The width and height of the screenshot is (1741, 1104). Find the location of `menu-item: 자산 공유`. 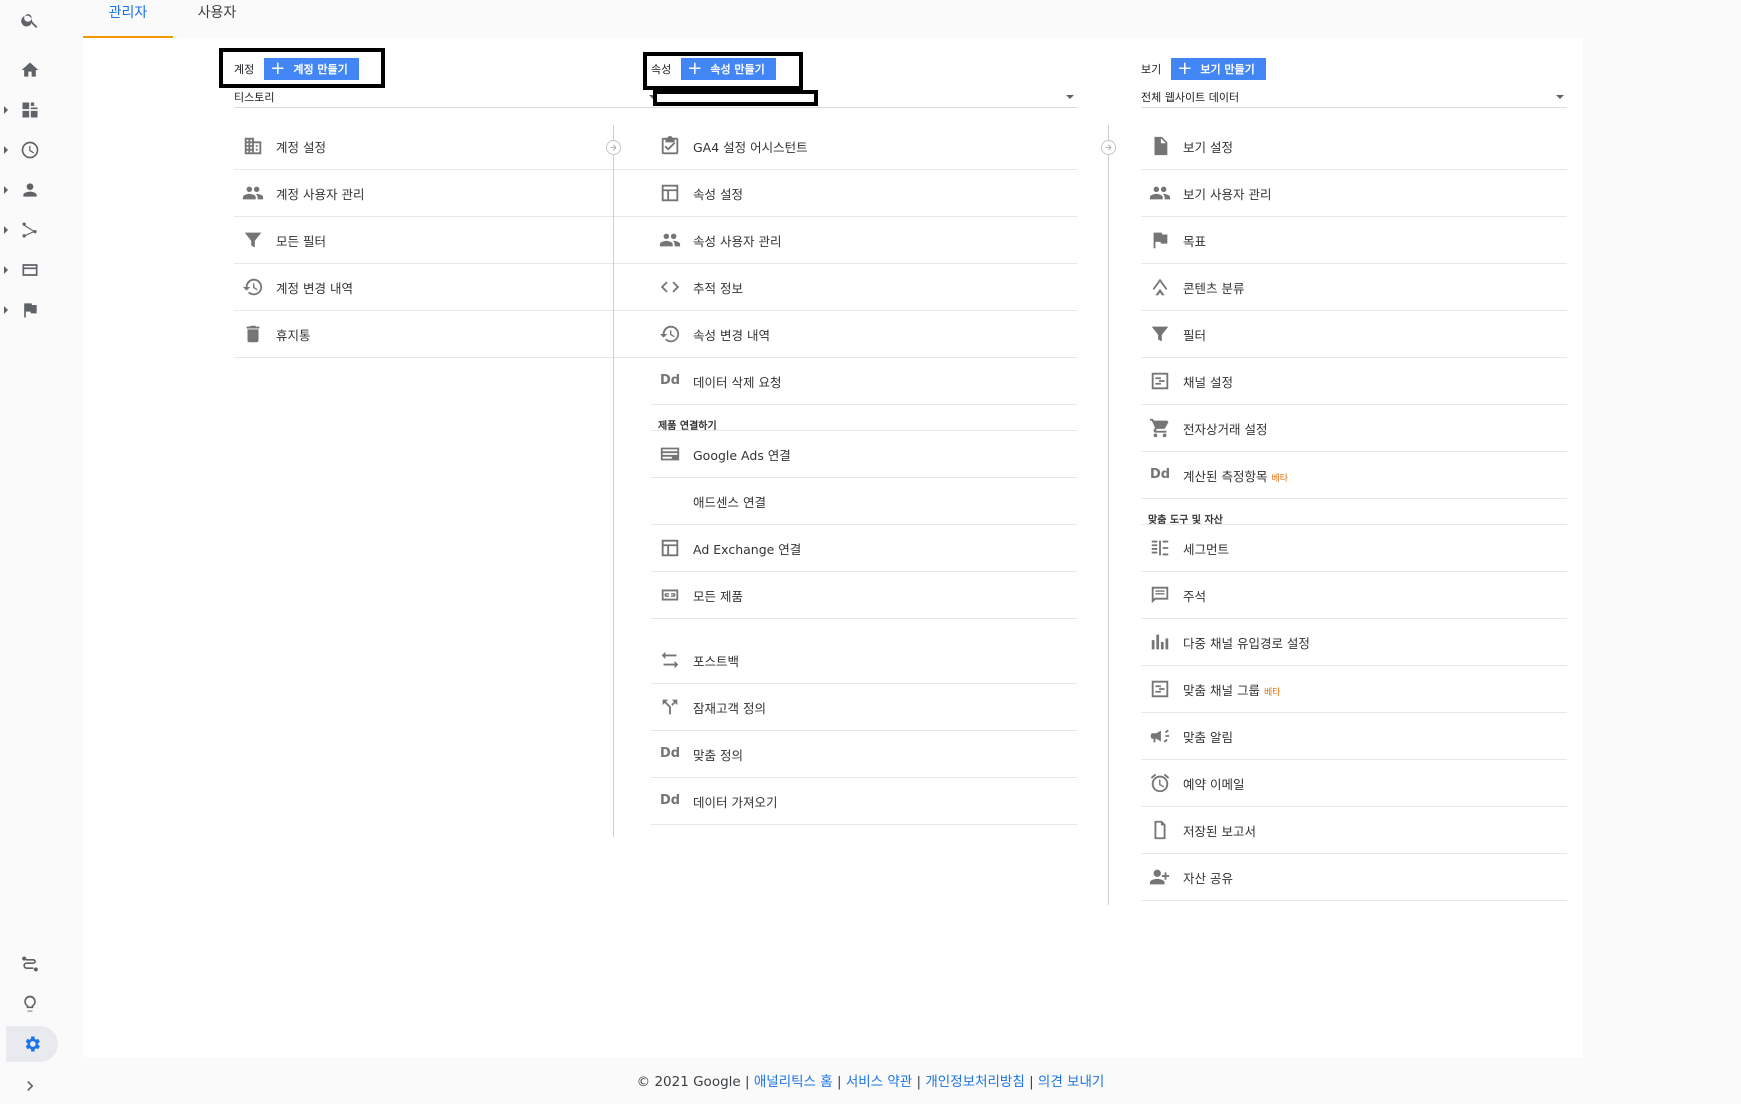

menu-item: 자산 공유 is located at coordinates (1354, 877).